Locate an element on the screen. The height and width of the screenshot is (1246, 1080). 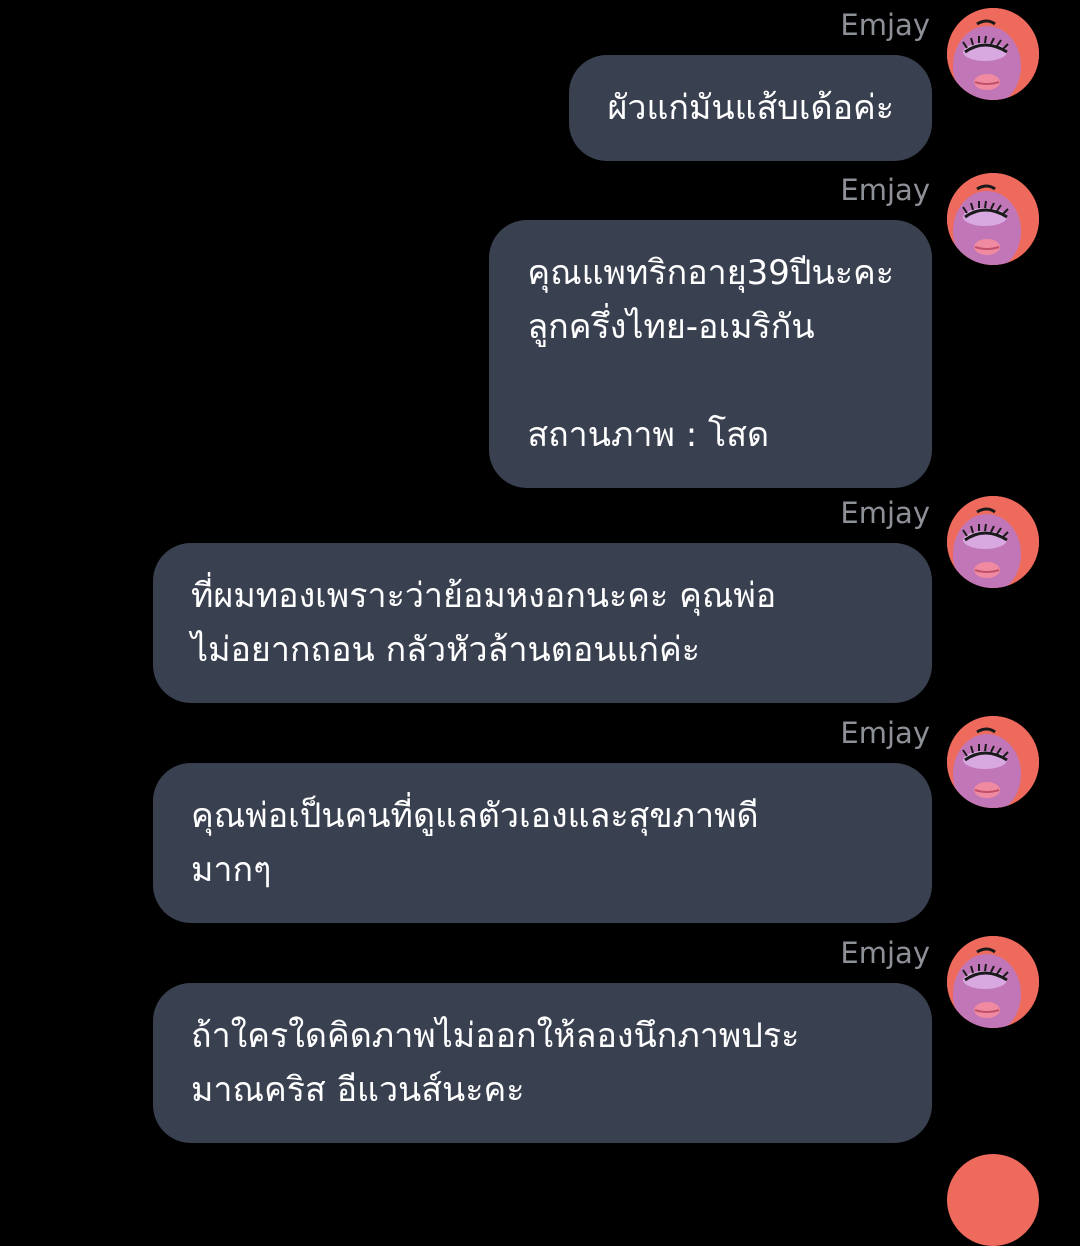
message-text: มากๆ is located at coordinates (231, 870).